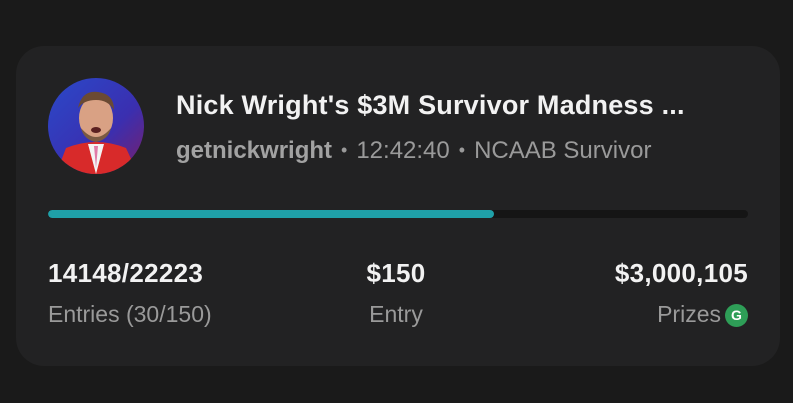  I want to click on entries-progress-bar, so click(398, 214).